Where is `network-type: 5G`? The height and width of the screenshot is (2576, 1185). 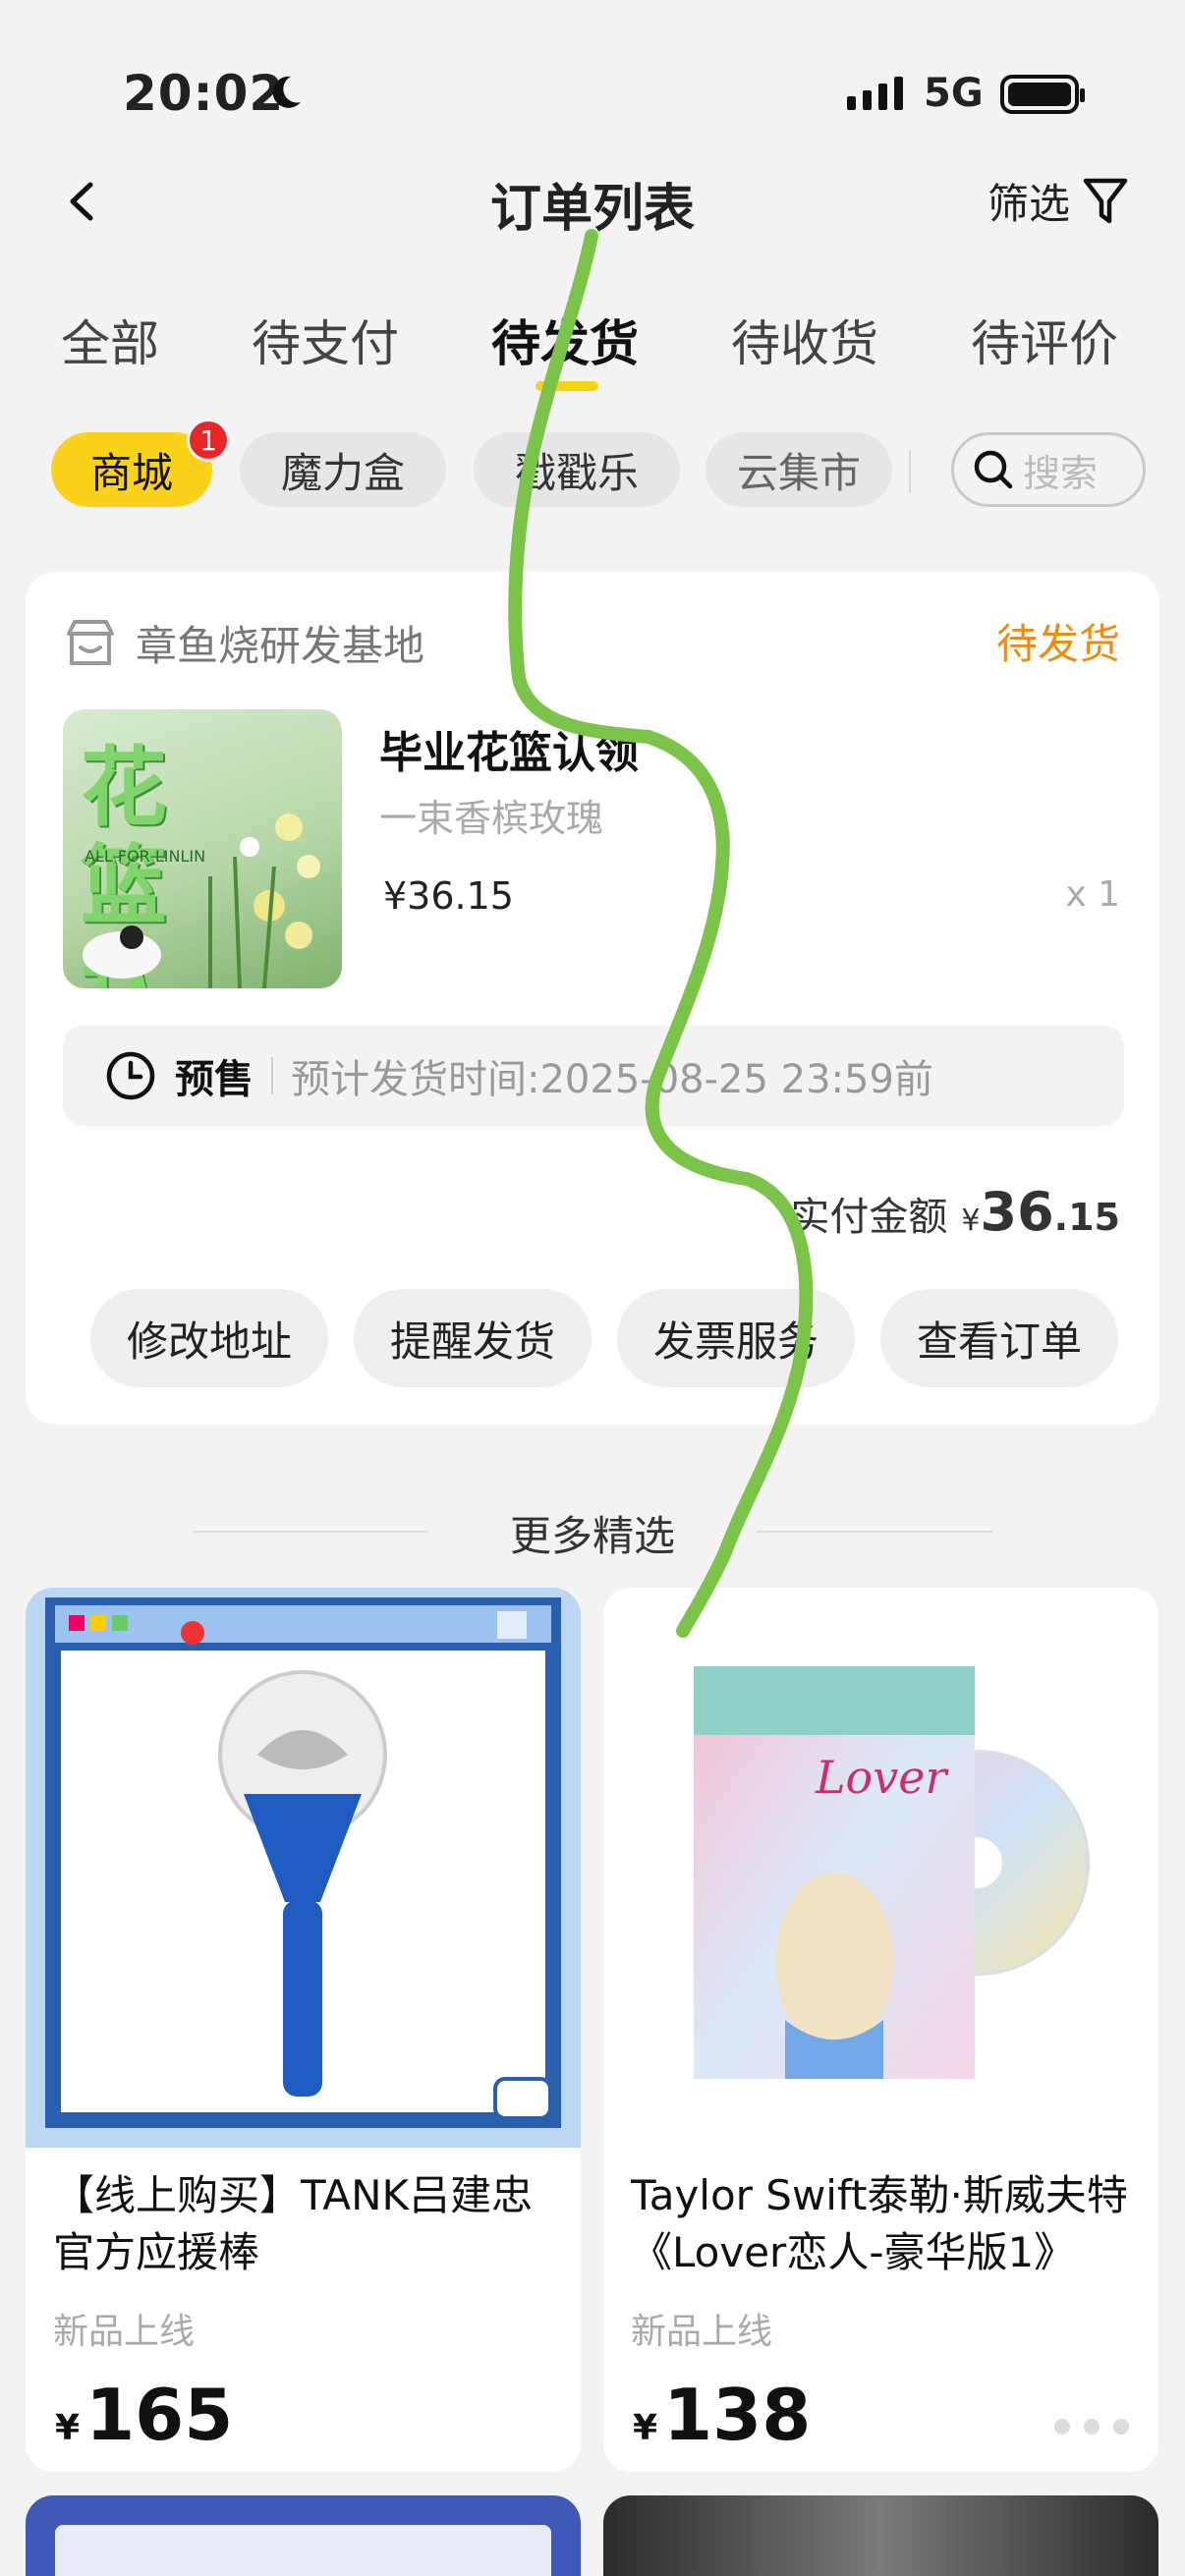
network-type: 5G is located at coordinates (954, 93).